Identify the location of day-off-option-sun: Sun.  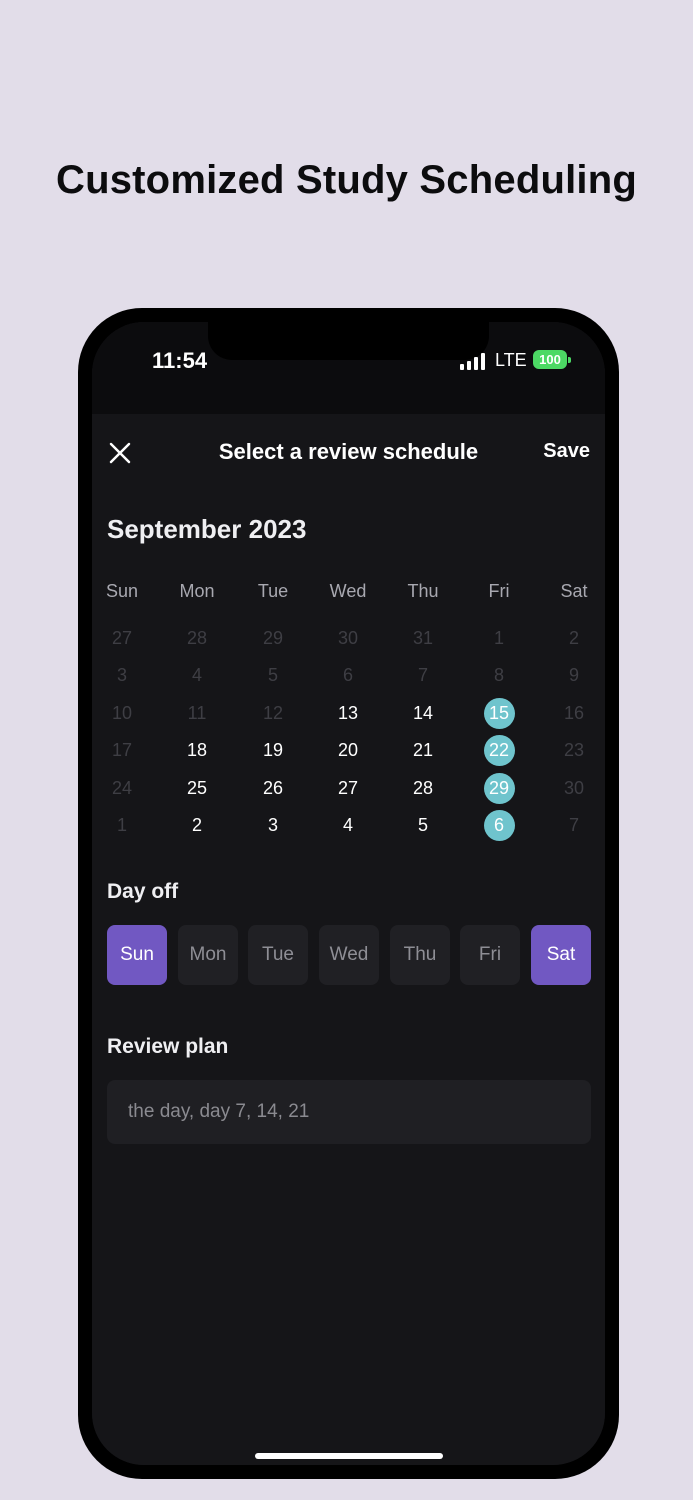
(137, 955).